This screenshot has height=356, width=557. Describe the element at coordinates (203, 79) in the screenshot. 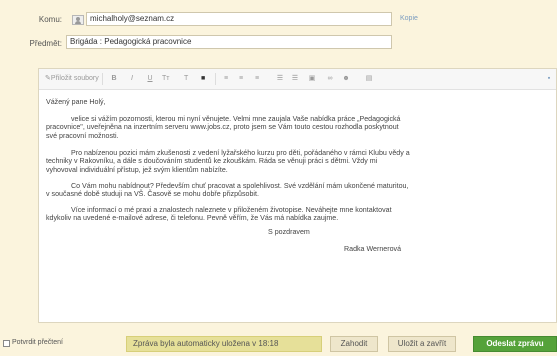

I see `bg-color-button: ■` at that location.